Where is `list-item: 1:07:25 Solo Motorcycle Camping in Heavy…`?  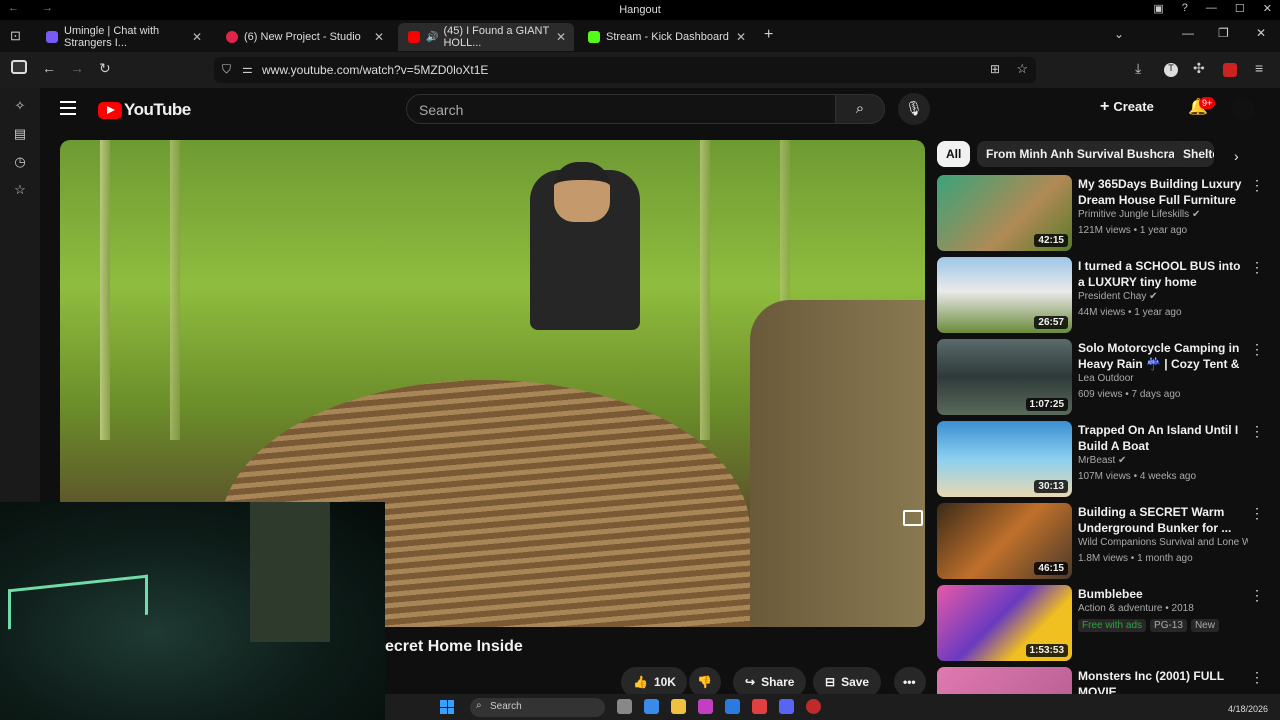 list-item: 1:07:25 Solo Motorcycle Camping in Heavy… is located at coordinates (1102, 378).